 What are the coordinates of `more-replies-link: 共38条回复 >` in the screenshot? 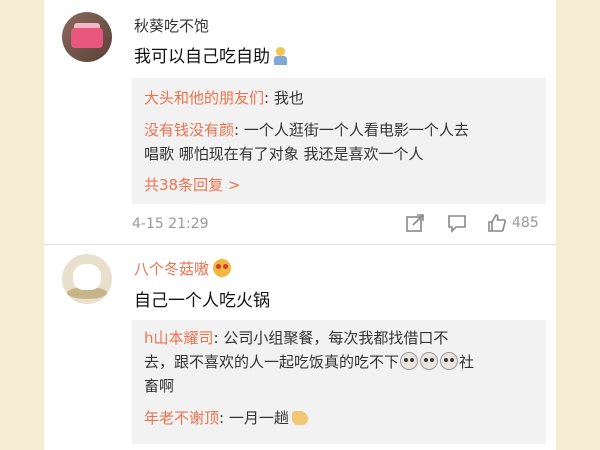 It's located at (192, 184).